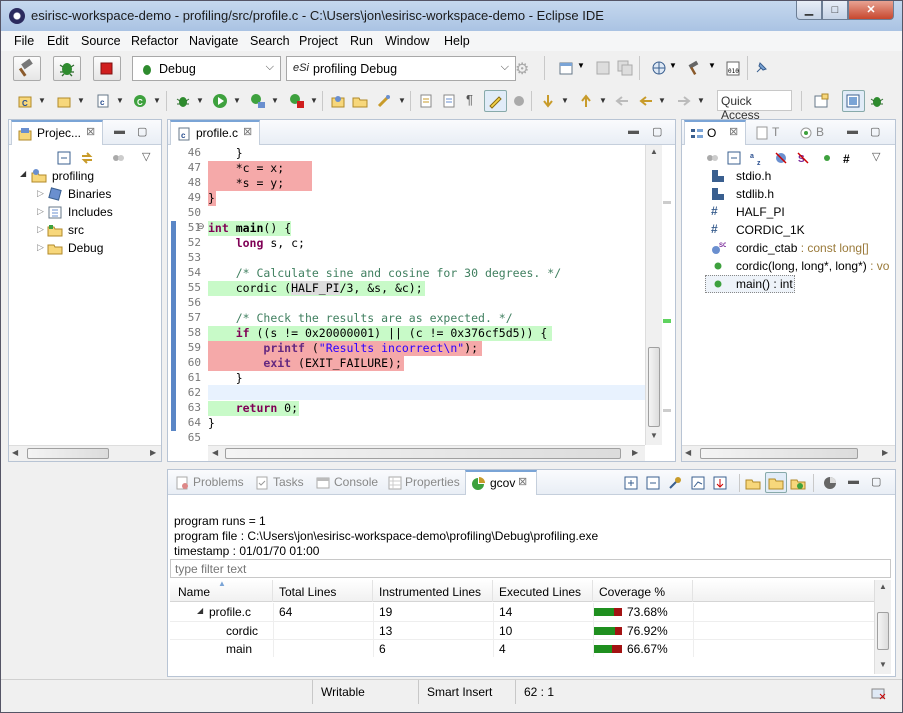  I want to click on menu-edit: Edit, so click(58, 41).